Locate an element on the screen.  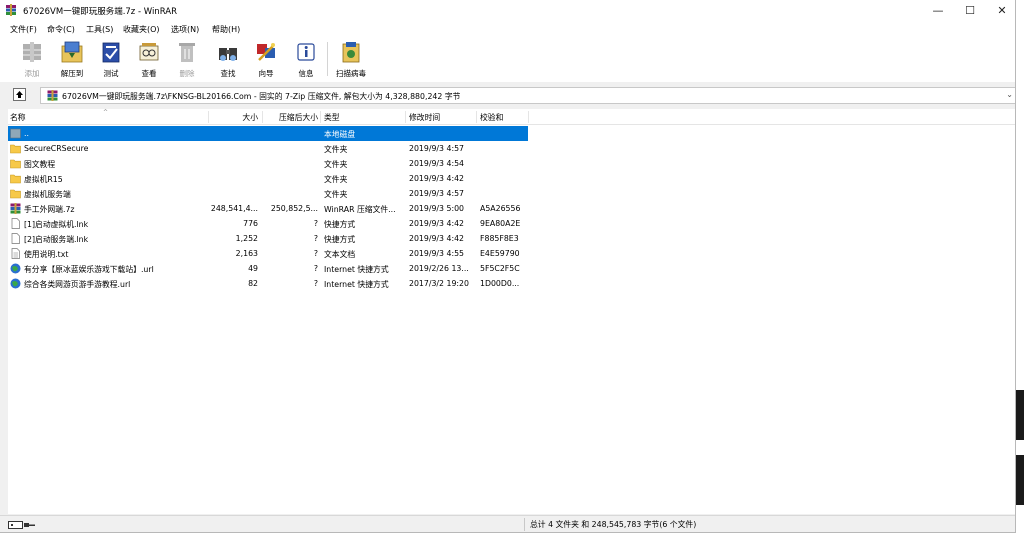
drive-key-icon is located at coordinates (21, 525).